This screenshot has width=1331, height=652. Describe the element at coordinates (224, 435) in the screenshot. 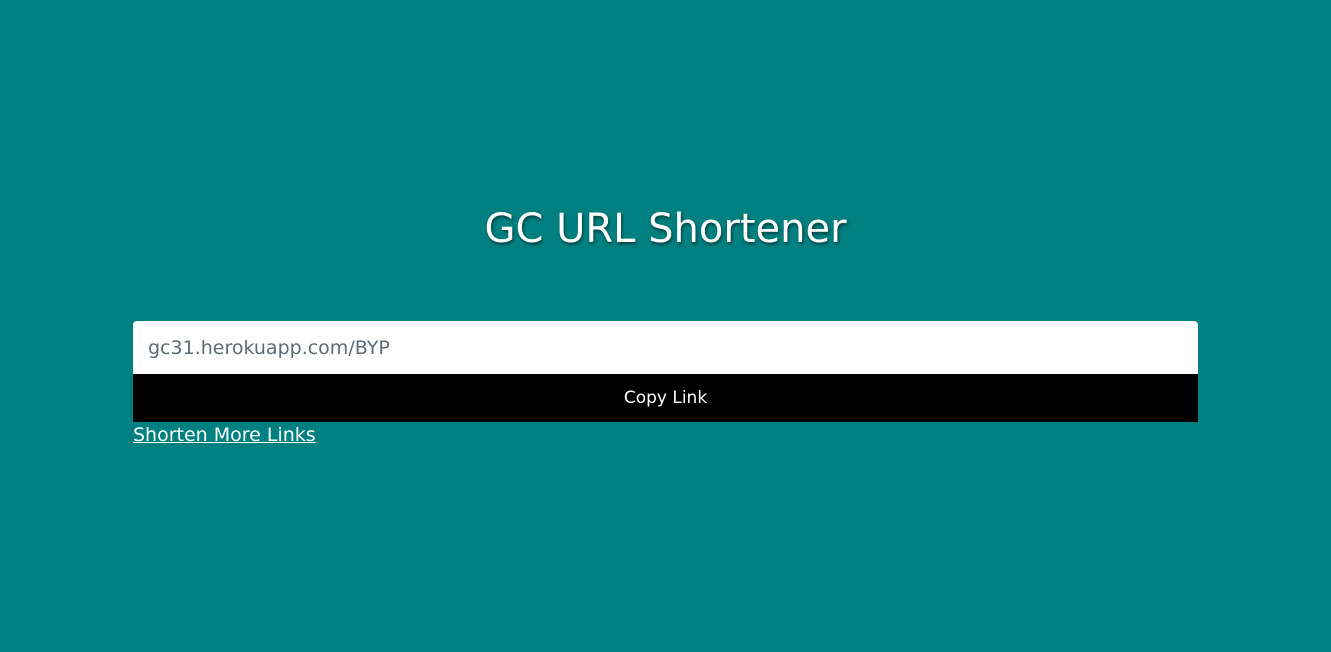

I see `shorten-more-links-link: Shorten More Links` at that location.